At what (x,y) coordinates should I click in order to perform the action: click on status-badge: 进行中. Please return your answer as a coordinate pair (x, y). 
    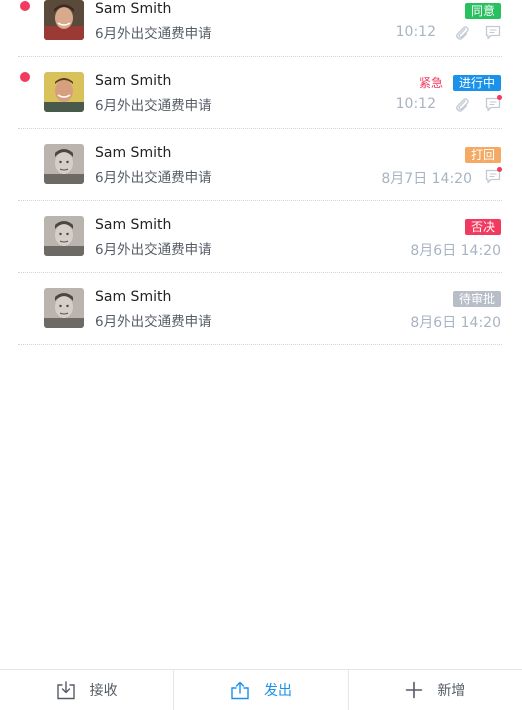
    Looking at the image, I should click on (476, 83).